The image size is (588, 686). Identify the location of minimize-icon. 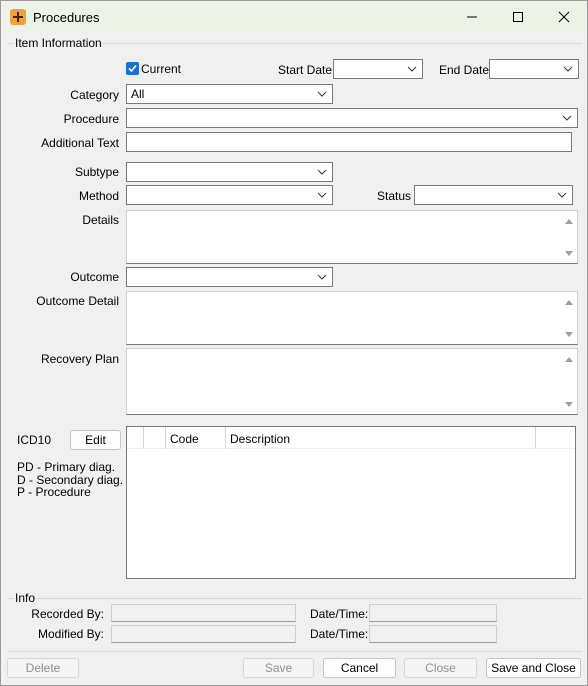
(472, 17).